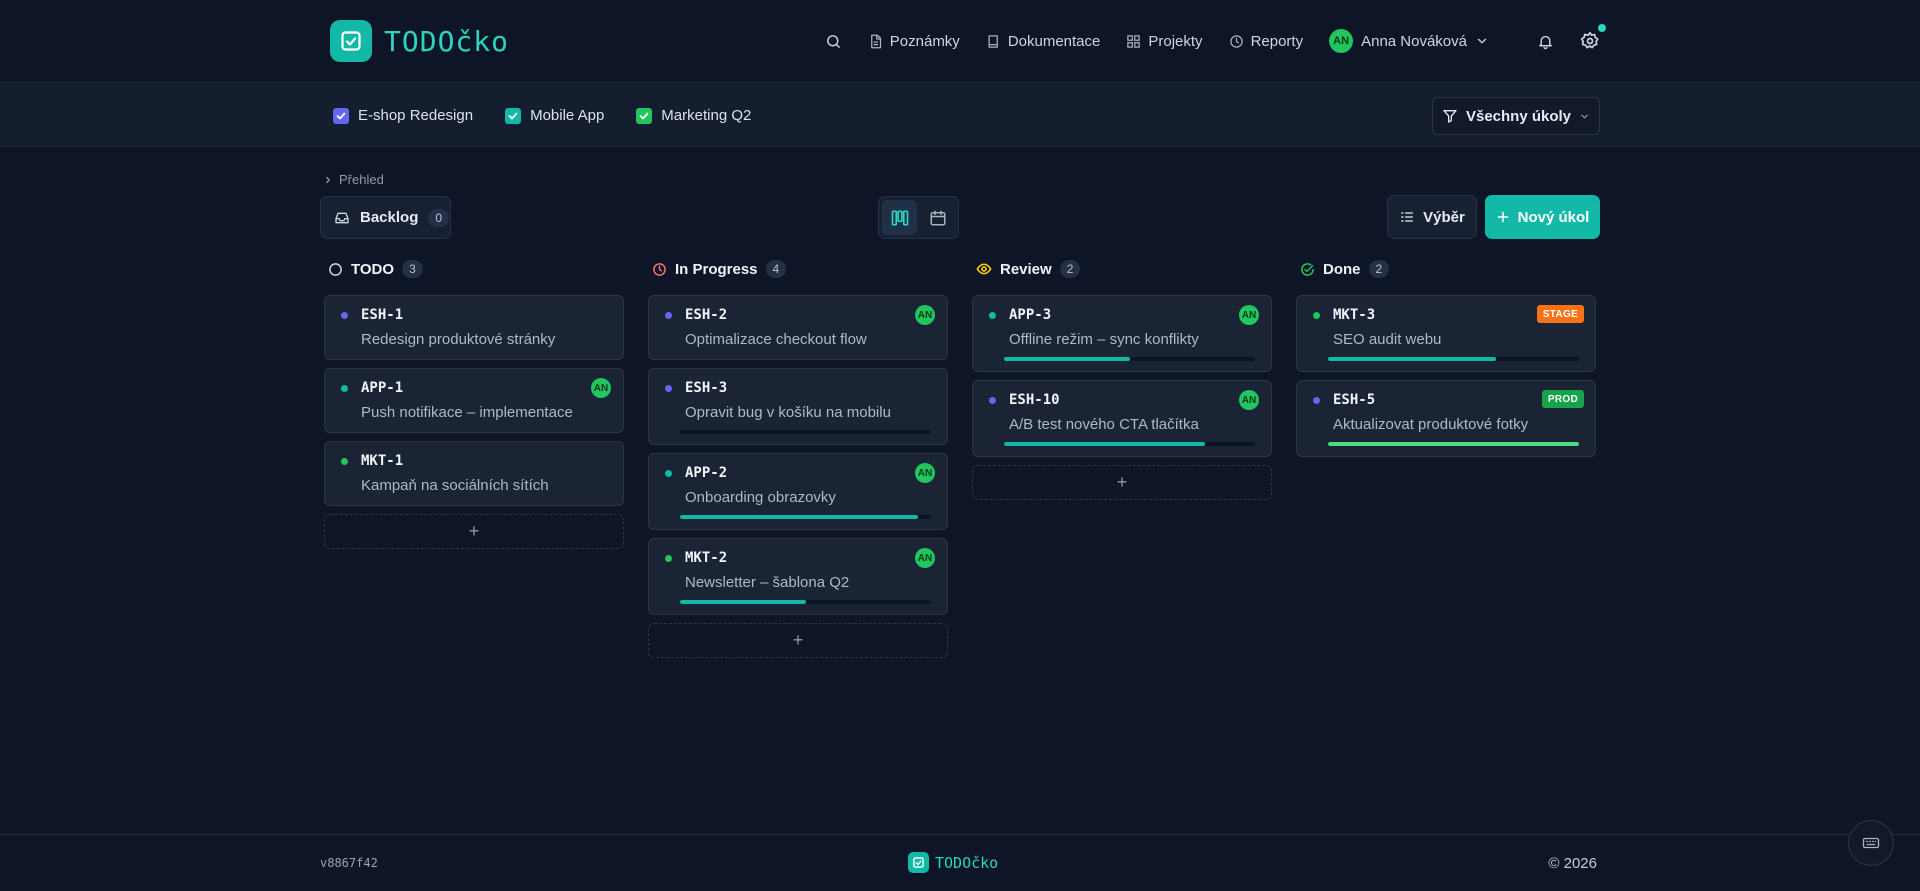  I want to click on chevron-down-icon, so click(1482, 41).